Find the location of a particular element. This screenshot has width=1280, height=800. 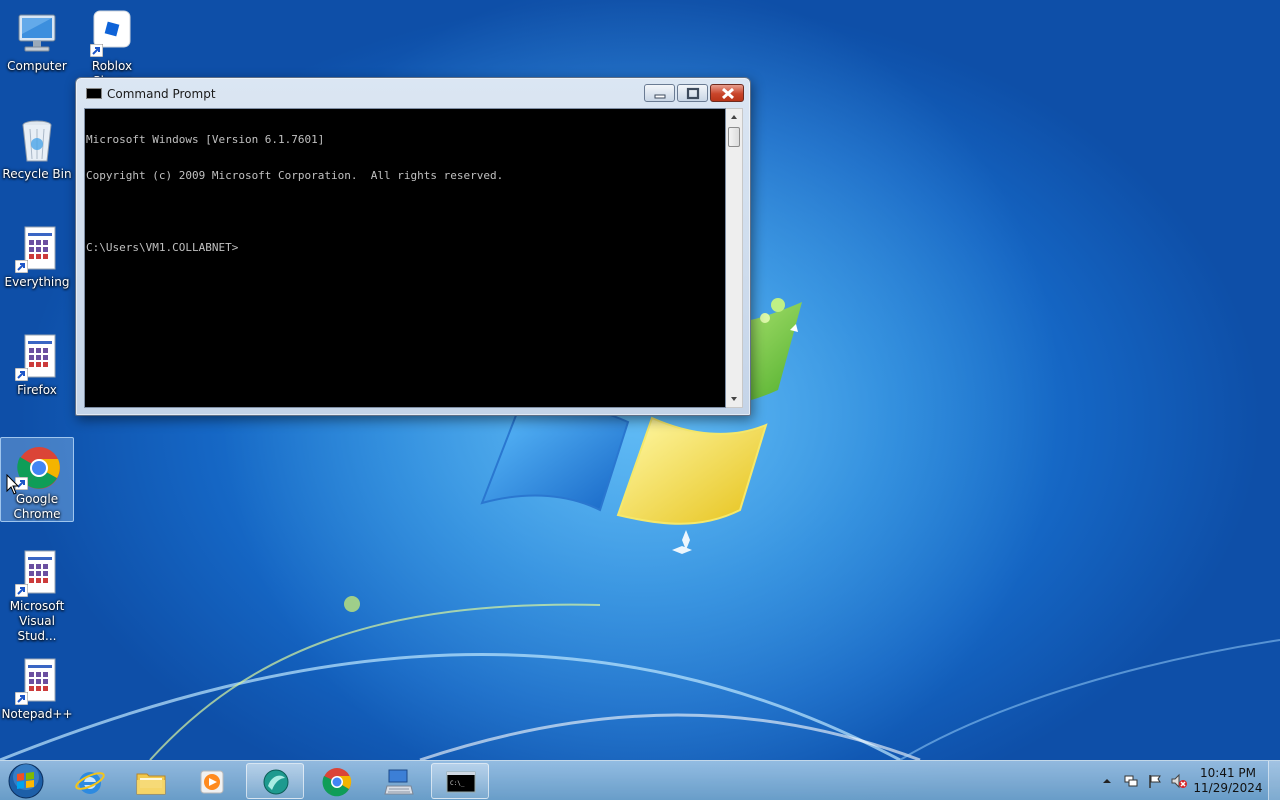

desktop-icon-recycle-bin: Recycle Bin is located at coordinates (37, 147).